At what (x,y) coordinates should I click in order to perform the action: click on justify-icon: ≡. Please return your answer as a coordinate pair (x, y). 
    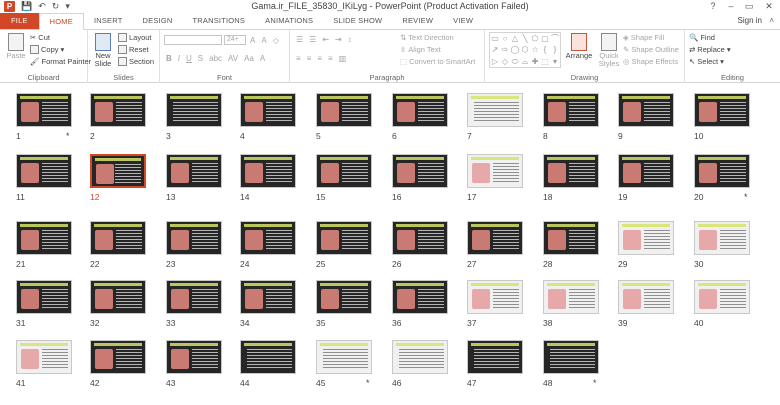
    Looking at the image, I should click on (330, 58).